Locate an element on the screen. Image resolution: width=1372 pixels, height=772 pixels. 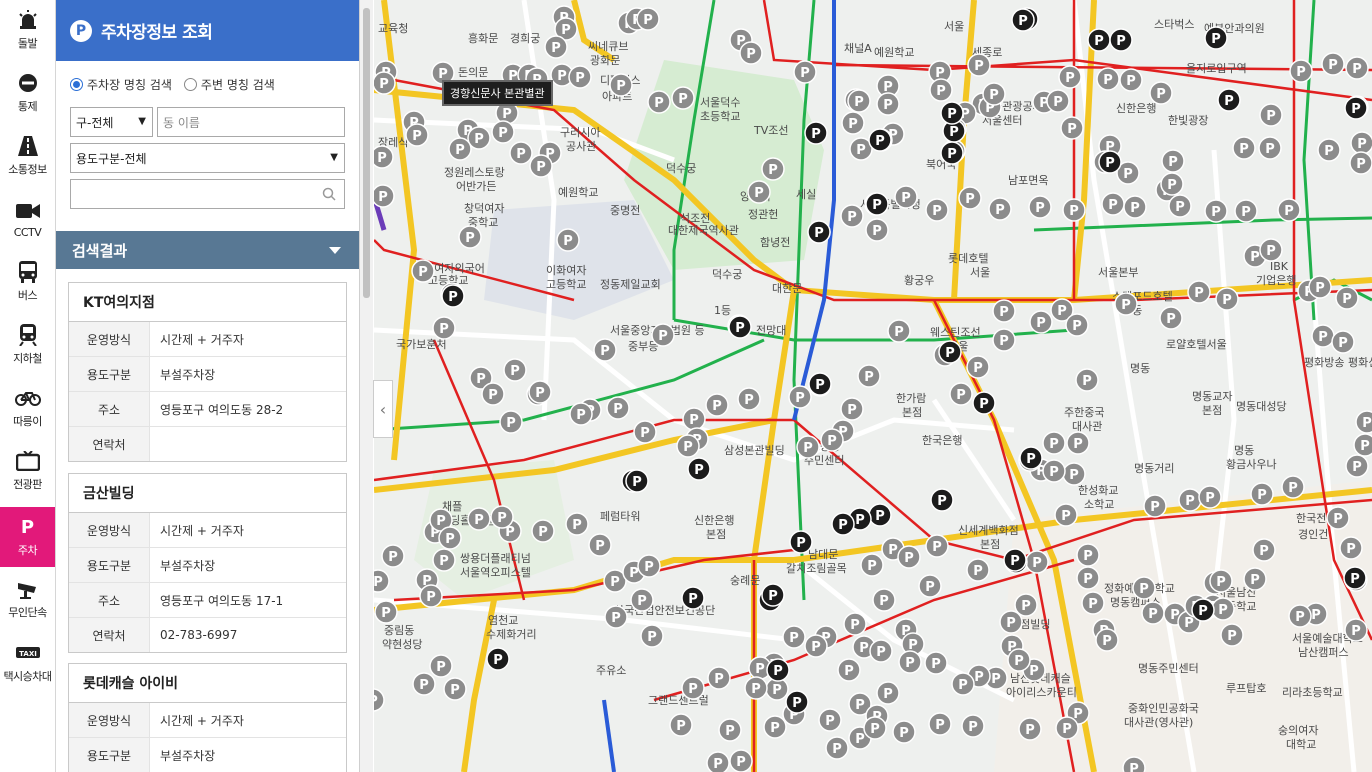
radio-around-search: 주변 명칭 검색 is located at coordinates (229, 84).